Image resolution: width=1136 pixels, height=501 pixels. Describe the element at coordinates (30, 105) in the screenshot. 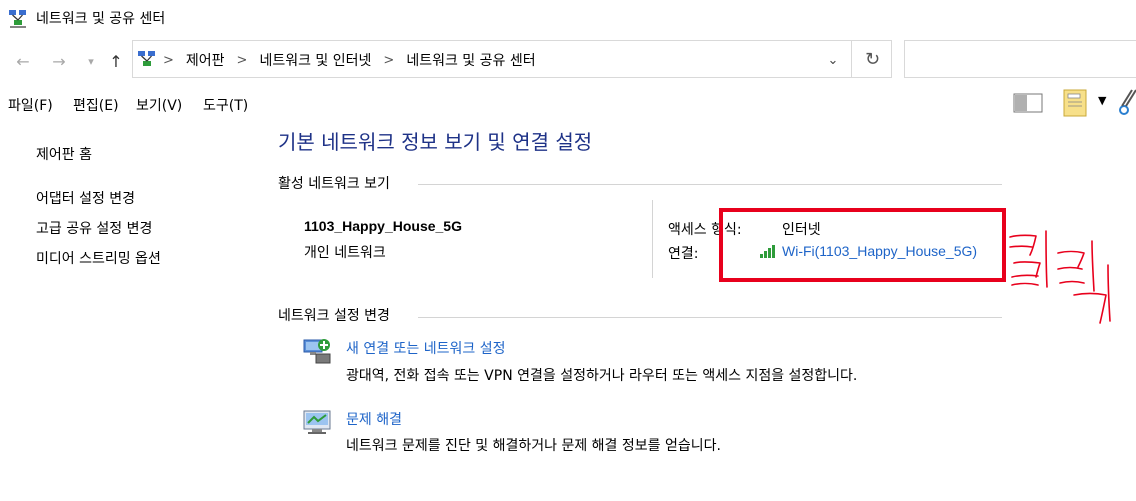

I see `menu-file: 파일(F)` at that location.